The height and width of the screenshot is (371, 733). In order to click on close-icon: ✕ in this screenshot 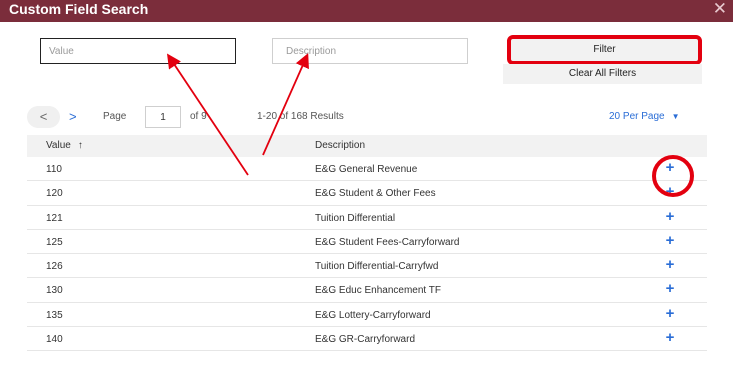, I will do `click(720, 9)`.